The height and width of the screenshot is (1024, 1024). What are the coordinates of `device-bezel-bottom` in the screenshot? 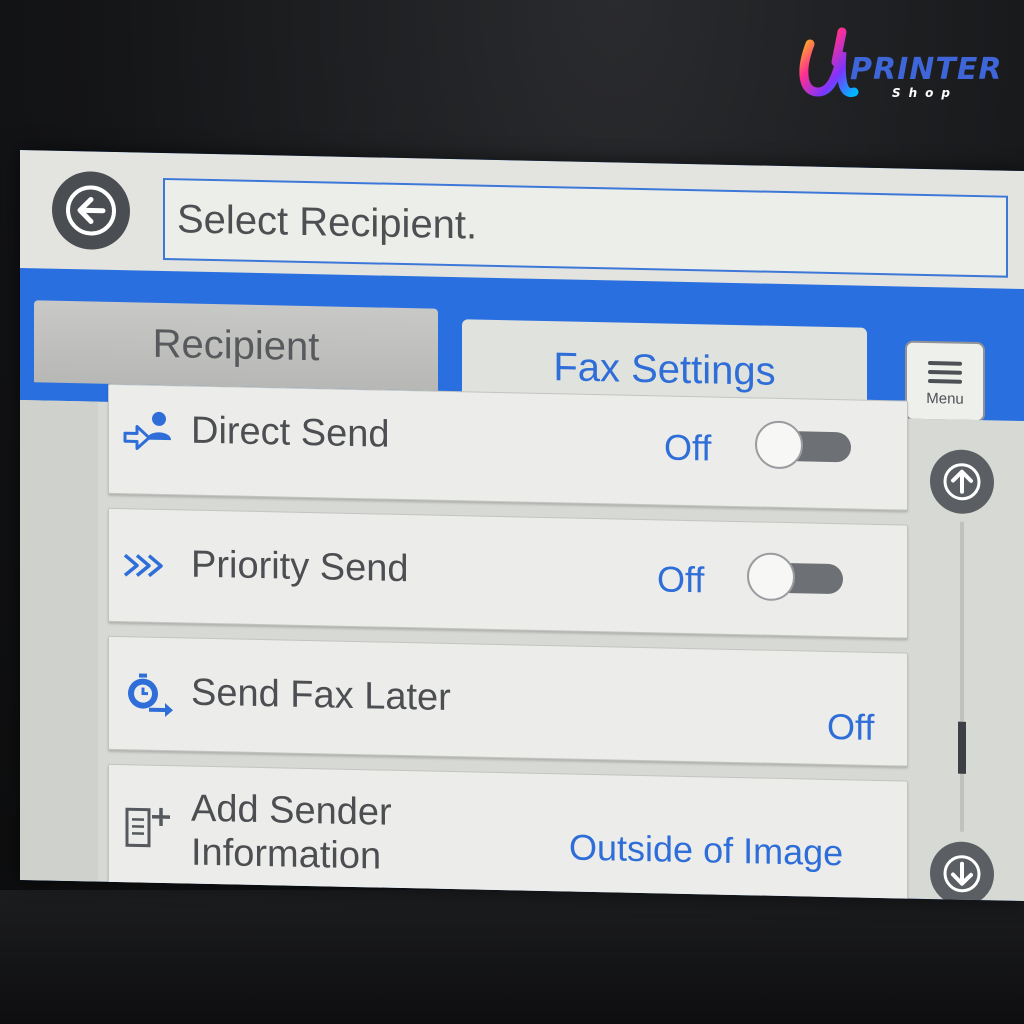 It's located at (512, 957).